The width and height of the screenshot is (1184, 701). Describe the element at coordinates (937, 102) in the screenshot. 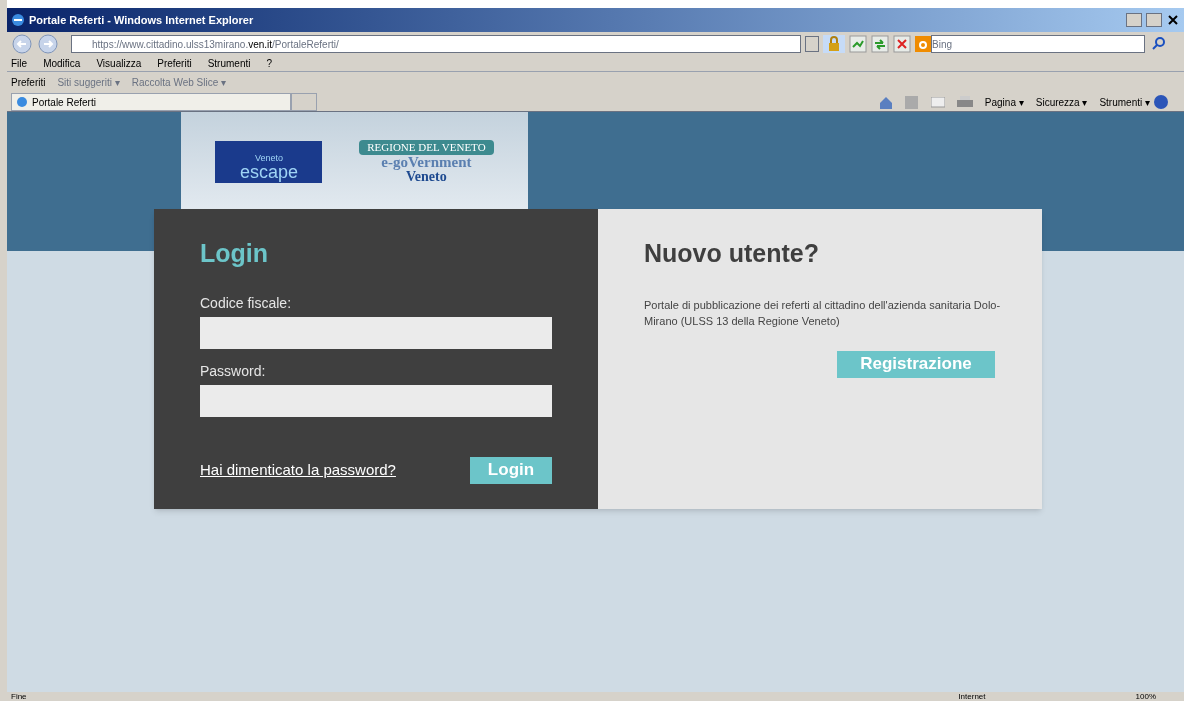

I see `mail-icon` at that location.